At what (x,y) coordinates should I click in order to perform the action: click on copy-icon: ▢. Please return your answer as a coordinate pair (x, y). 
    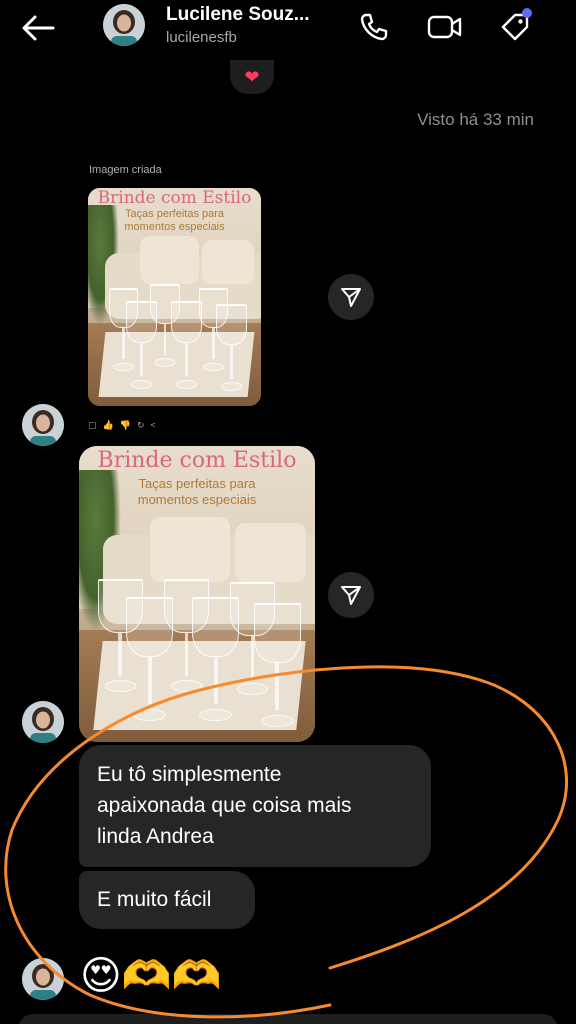
    Looking at the image, I should click on (92, 425).